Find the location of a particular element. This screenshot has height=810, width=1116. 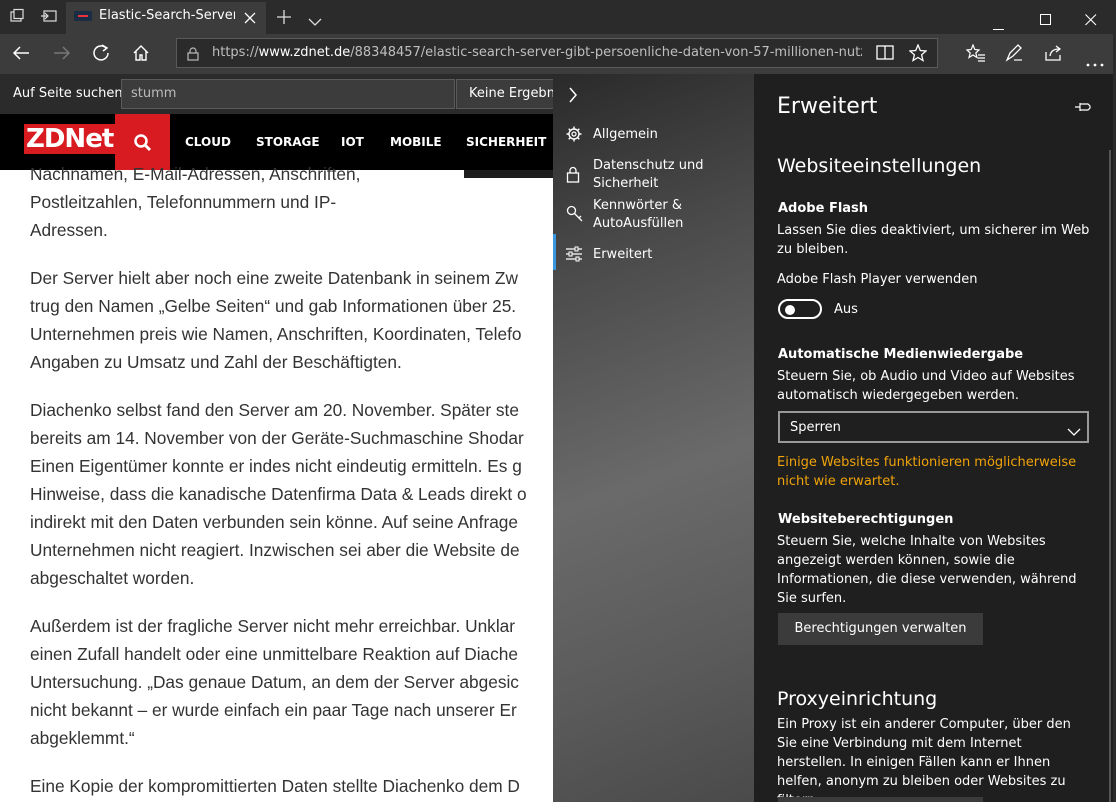

close-window-icon is located at coordinates (1091, 20).